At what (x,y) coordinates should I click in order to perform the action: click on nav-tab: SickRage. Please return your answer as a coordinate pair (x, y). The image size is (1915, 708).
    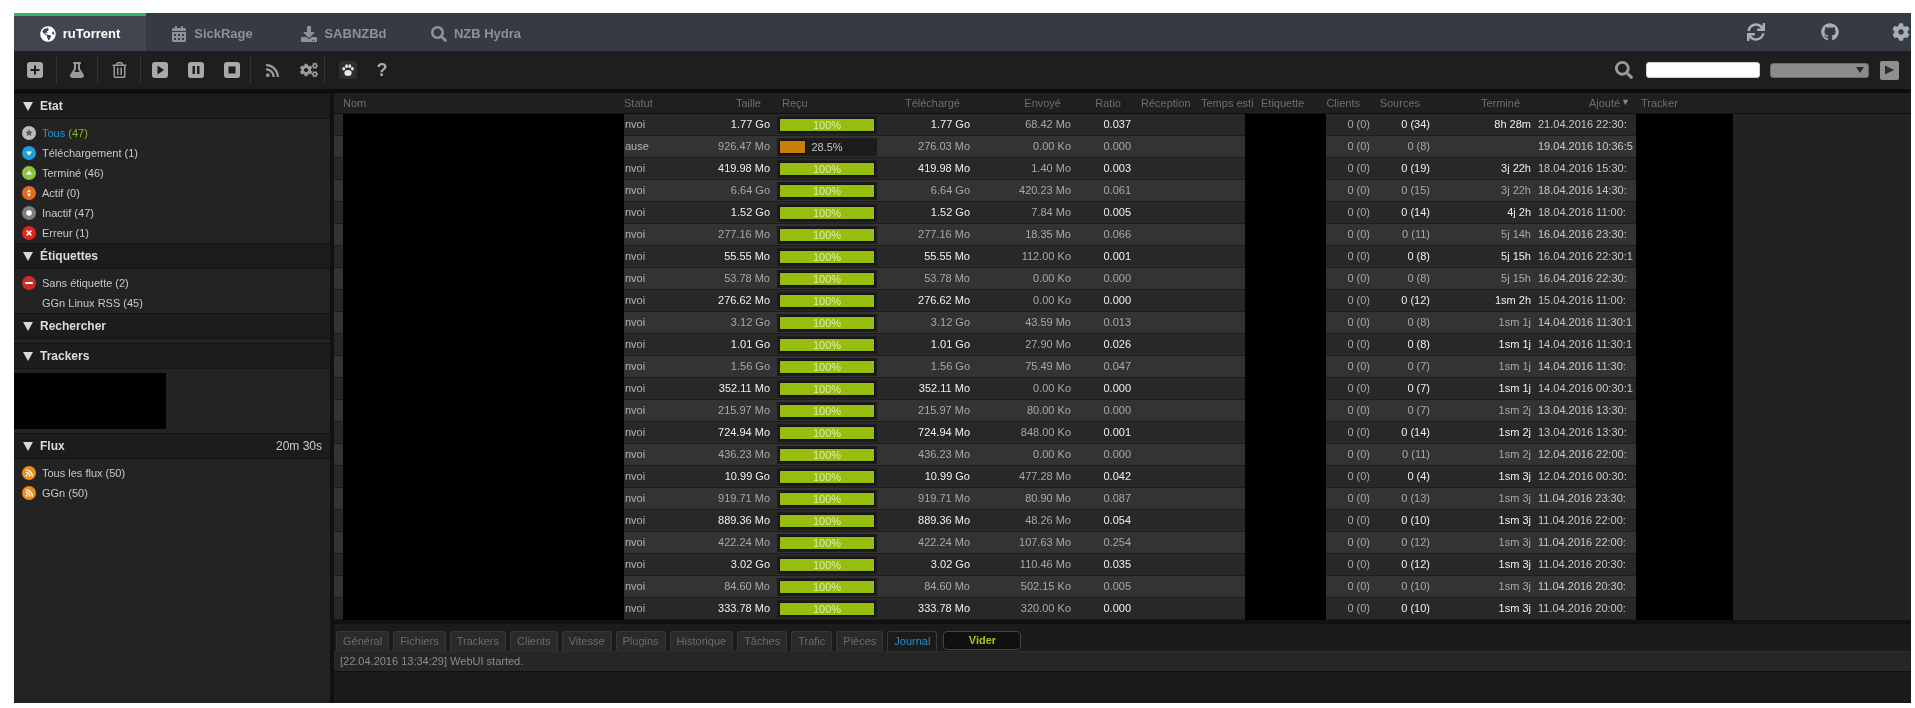
    Looking at the image, I should click on (212, 32).